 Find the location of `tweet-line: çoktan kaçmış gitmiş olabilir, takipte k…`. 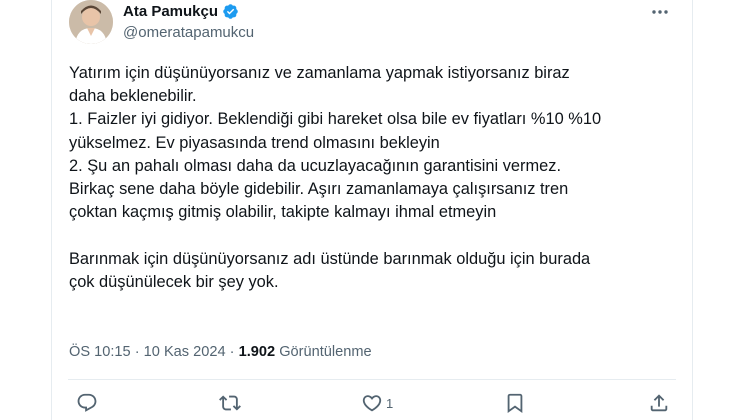

tweet-line: çoktan kaçmış gitmiş olabilir, takipte k… is located at coordinates (283, 212).